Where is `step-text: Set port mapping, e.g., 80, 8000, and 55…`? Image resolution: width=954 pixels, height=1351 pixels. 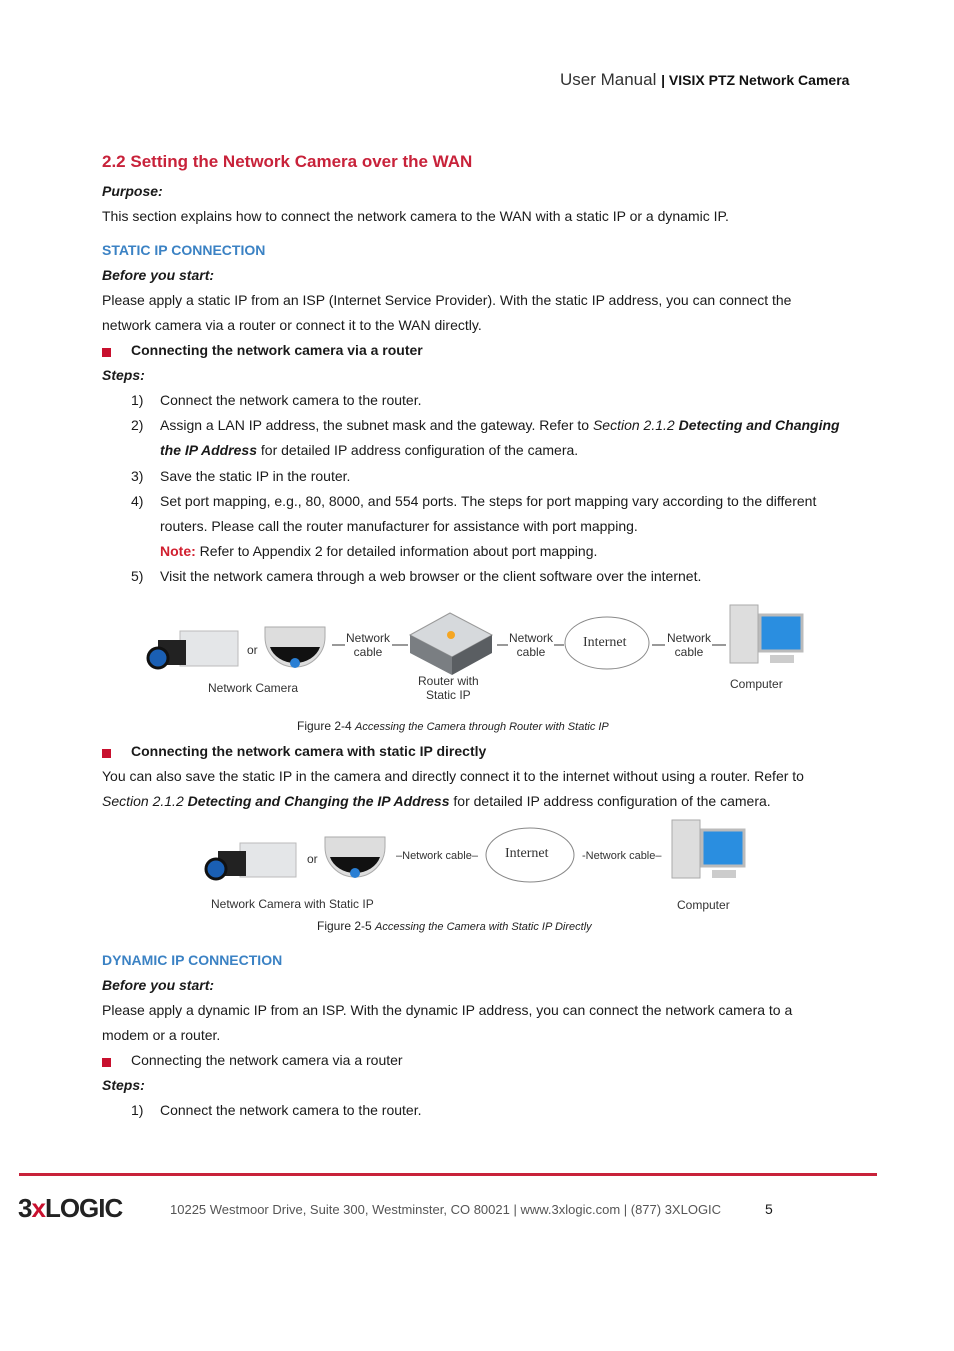
step-text: Set port mapping, e.g., 80, 8000, and 55… is located at coordinates (488, 501).